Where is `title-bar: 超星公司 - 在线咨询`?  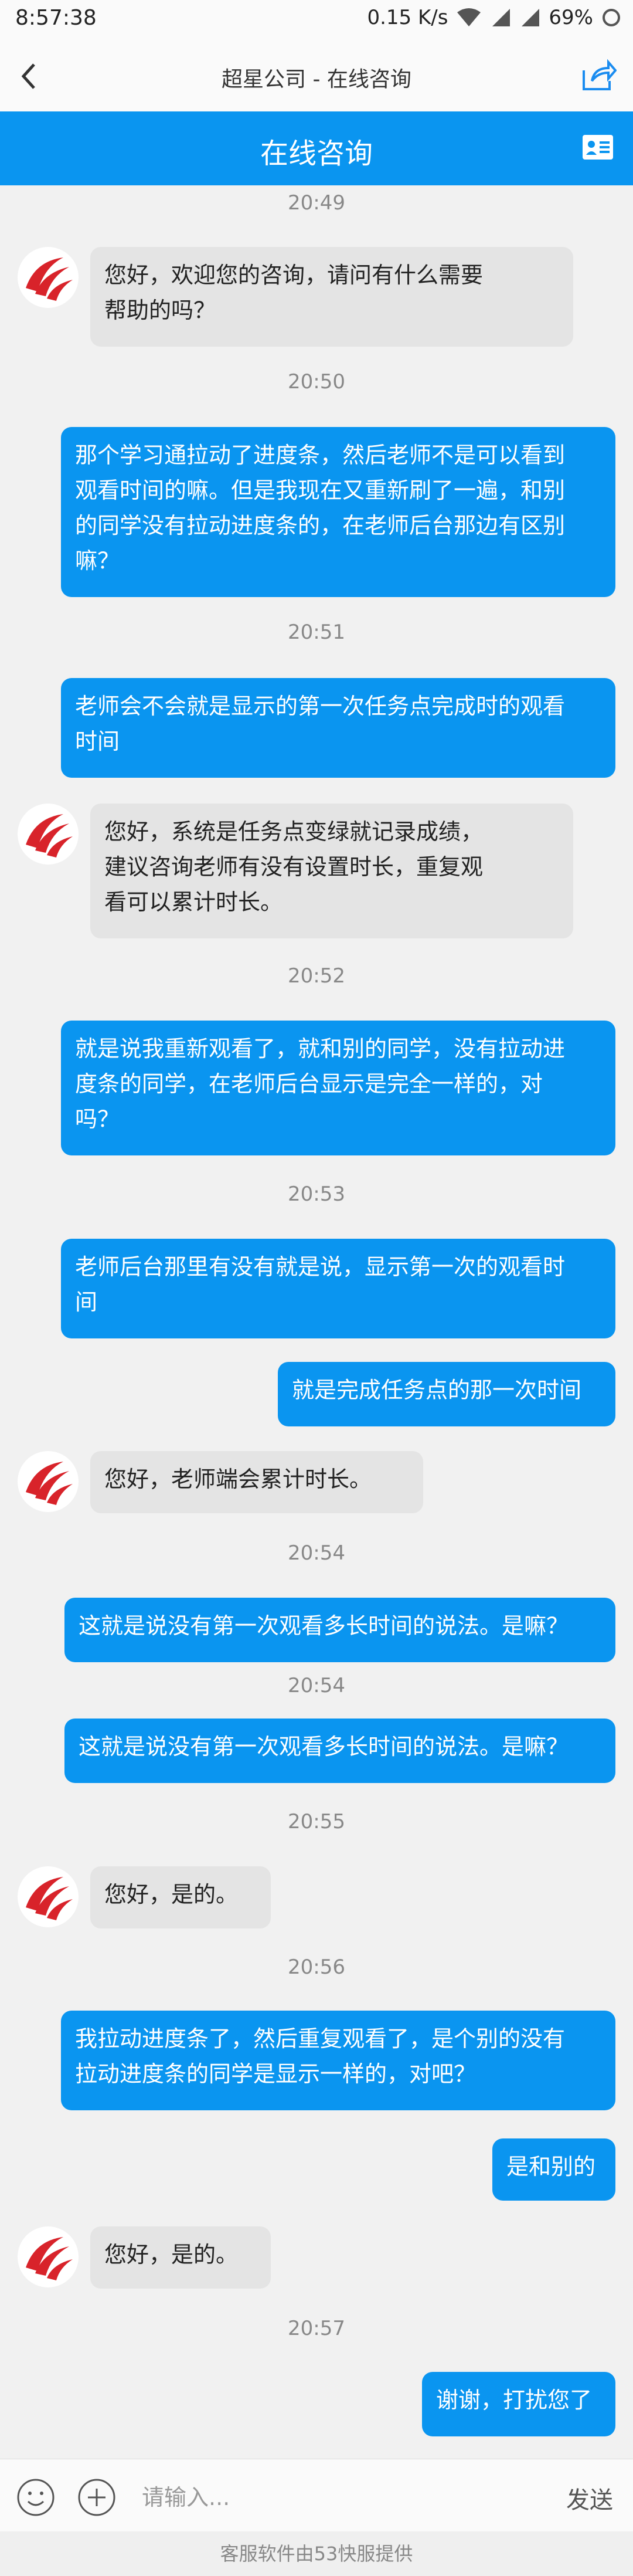 title-bar: 超星公司 - 在线咨询 is located at coordinates (316, 76).